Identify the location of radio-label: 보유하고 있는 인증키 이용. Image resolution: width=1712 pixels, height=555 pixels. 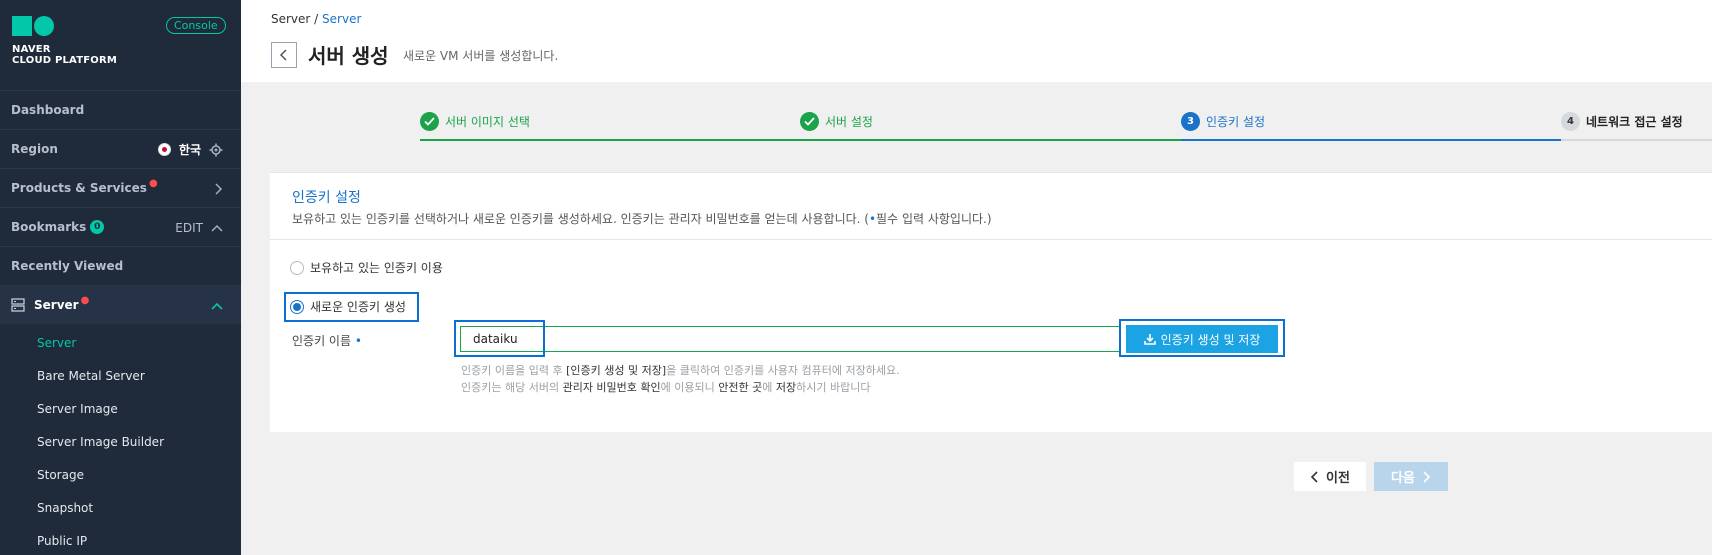
(376, 268).